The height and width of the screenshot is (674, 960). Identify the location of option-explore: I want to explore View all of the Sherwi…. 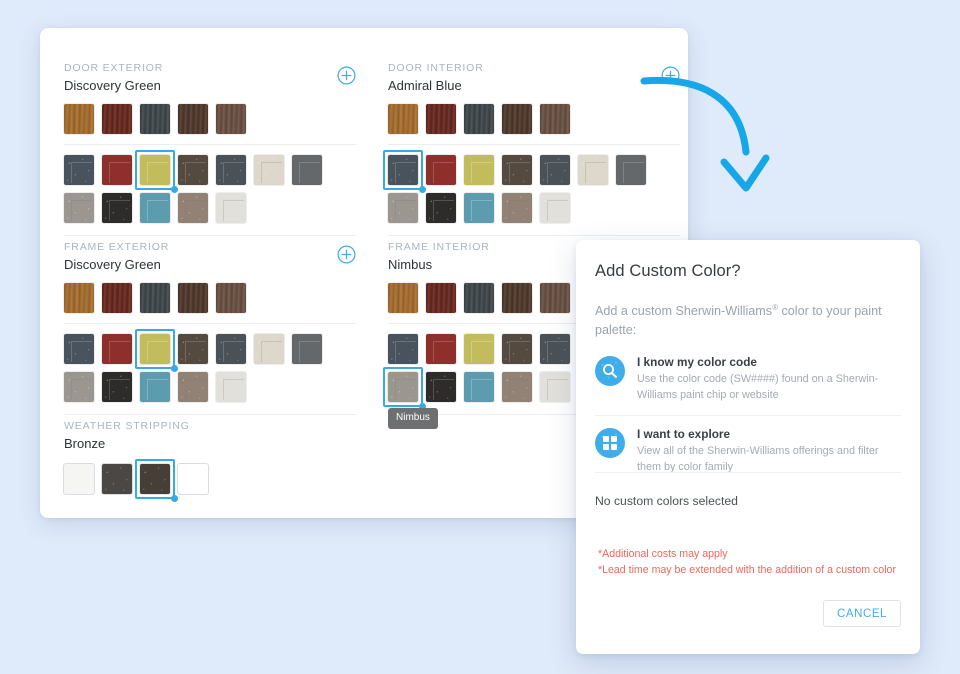
(748, 451).